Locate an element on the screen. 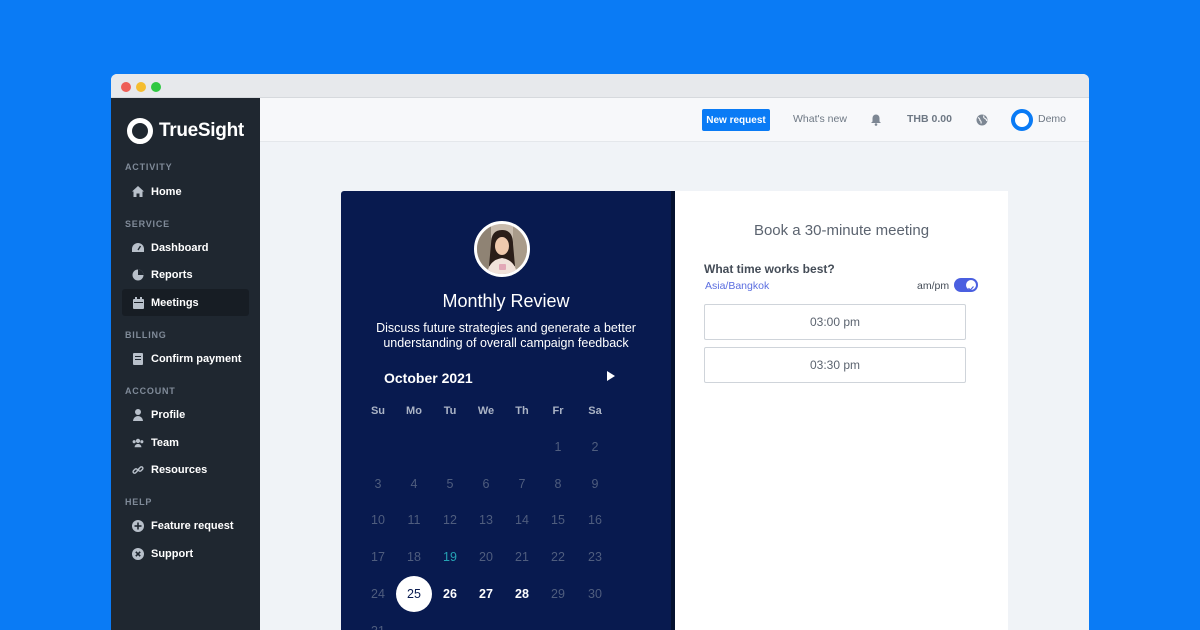  sidebar-item-reports: Reports is located at coordinates (185, 274).